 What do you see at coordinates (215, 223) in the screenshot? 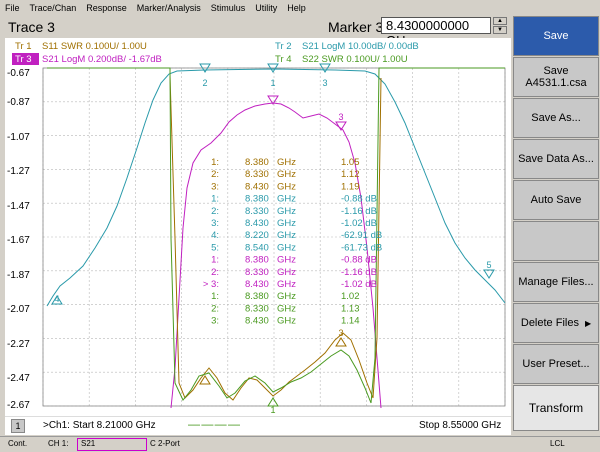
I see `marker-readout-n: 3:` at bounding box center [215, 223].